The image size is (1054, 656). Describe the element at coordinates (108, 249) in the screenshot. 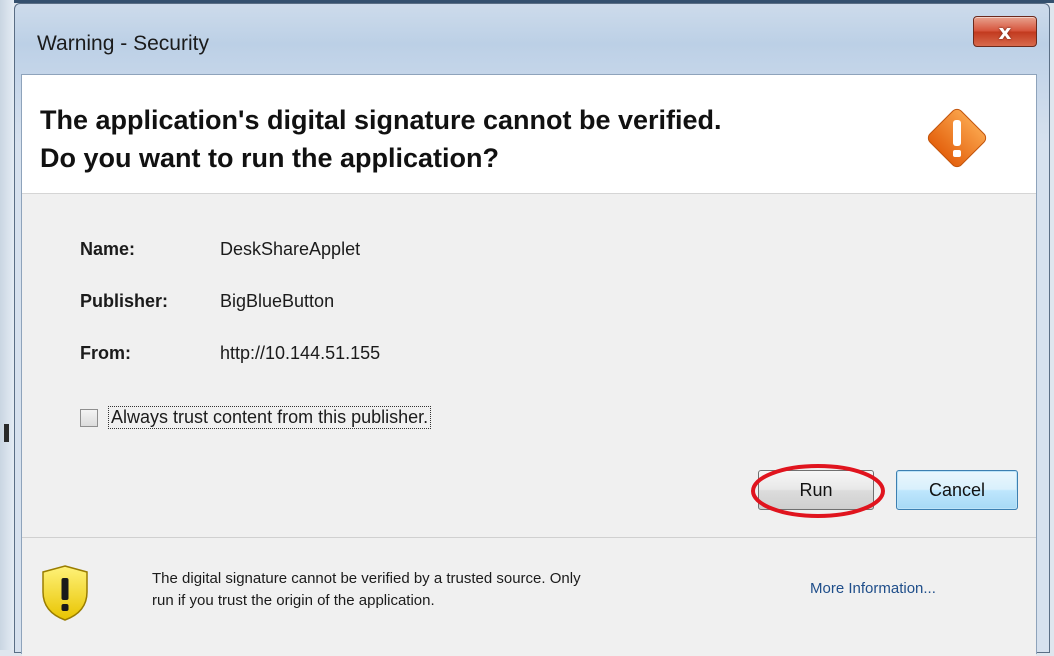

I see `name-label: Name:` at that location.